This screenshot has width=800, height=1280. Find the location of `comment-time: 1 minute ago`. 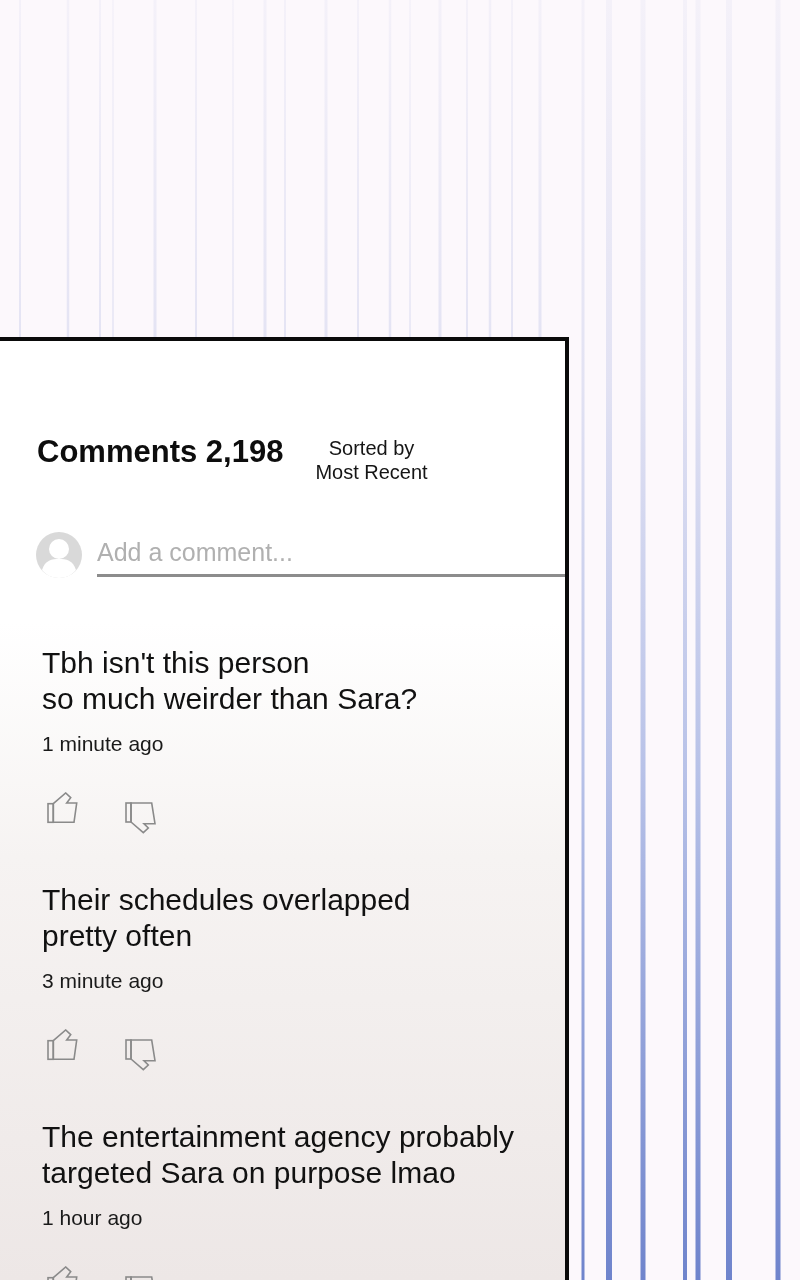

comment-time: 1 minute ago is located at coordinates (103, 744).